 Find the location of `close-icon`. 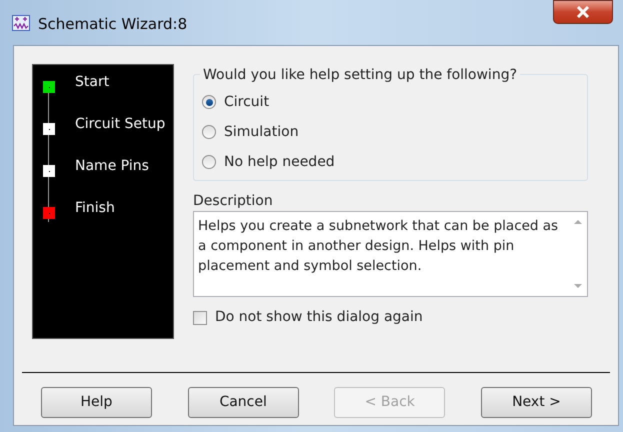

close-icon is located at coordinates (583, 12).